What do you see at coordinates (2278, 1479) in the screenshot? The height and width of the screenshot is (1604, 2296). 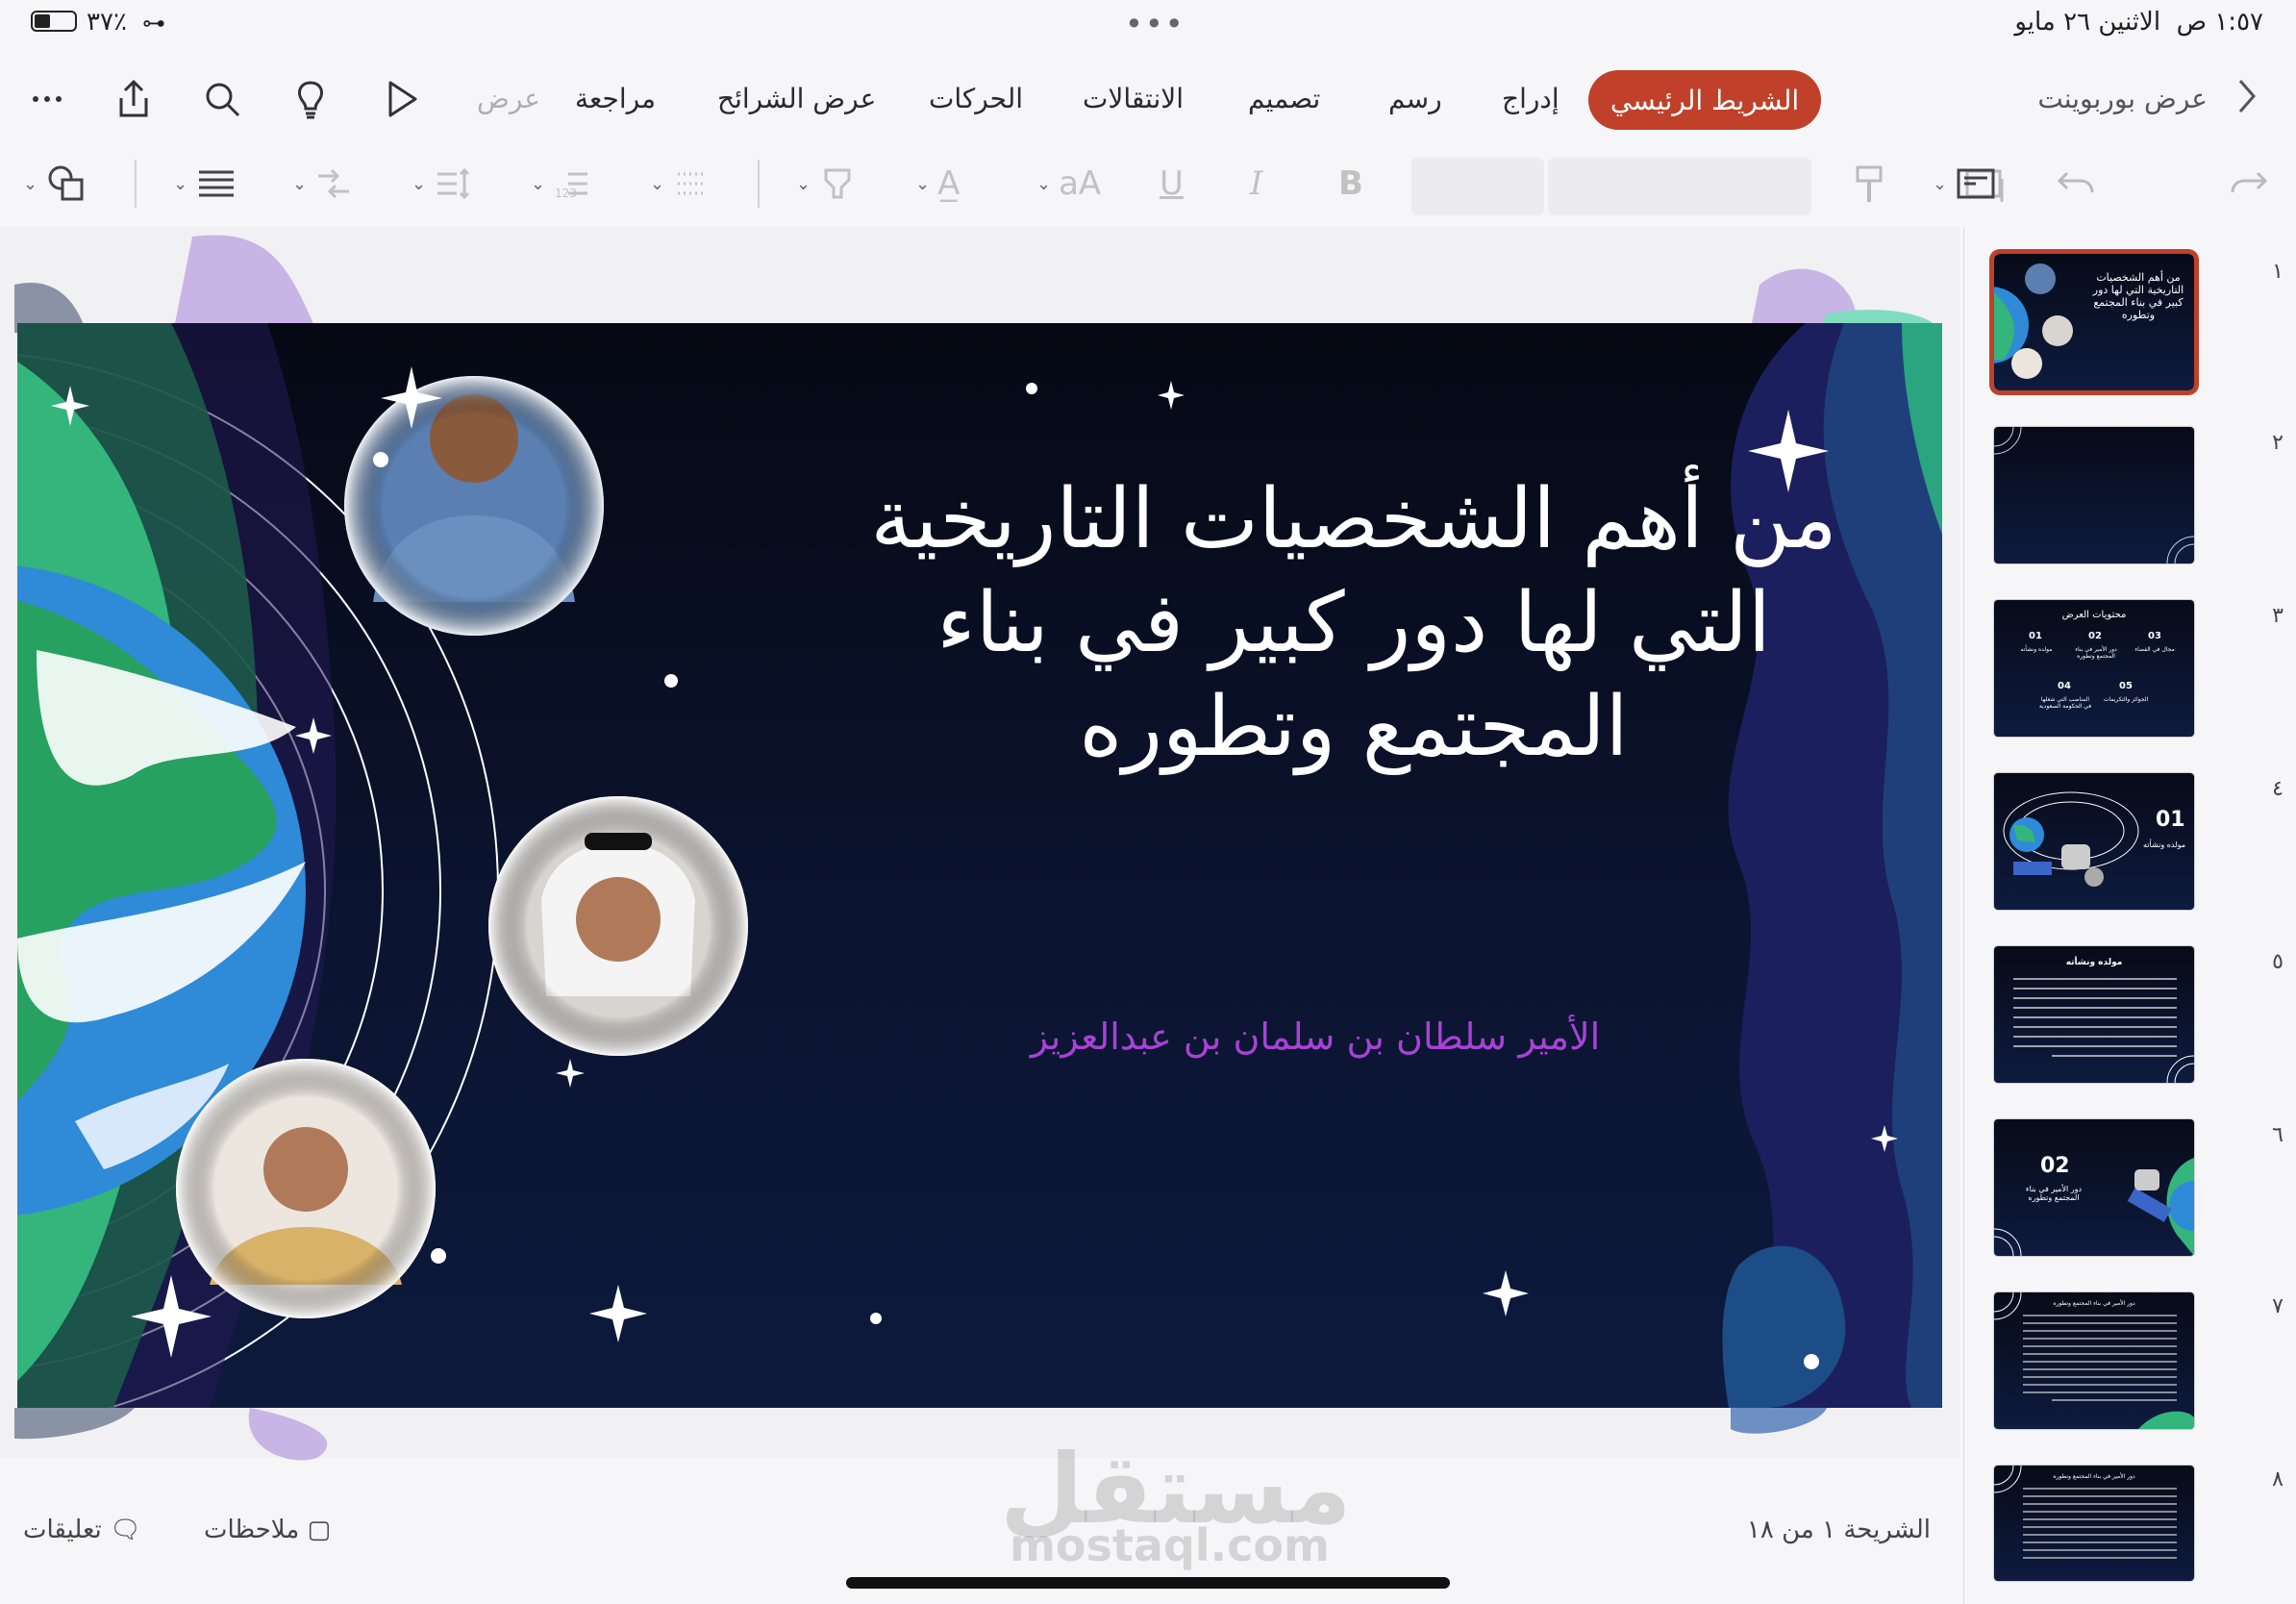 I see `thumb-number: ٨` at bounding box center [2278, 1479].